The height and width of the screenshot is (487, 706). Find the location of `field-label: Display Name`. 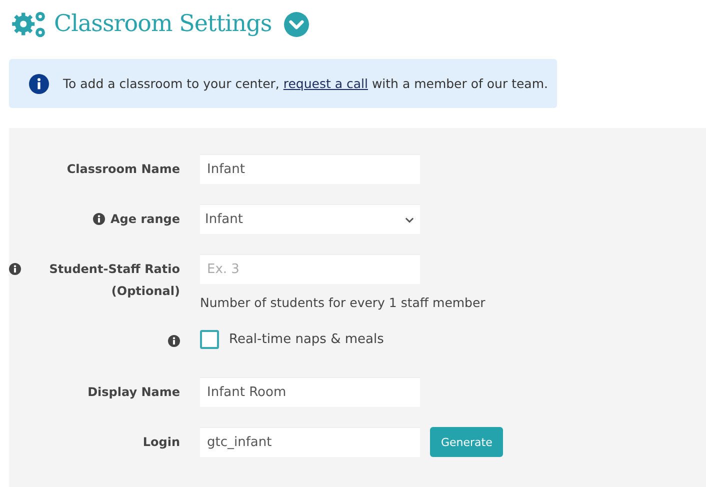

field-label: Display Name is located at coordinates (134, 392).